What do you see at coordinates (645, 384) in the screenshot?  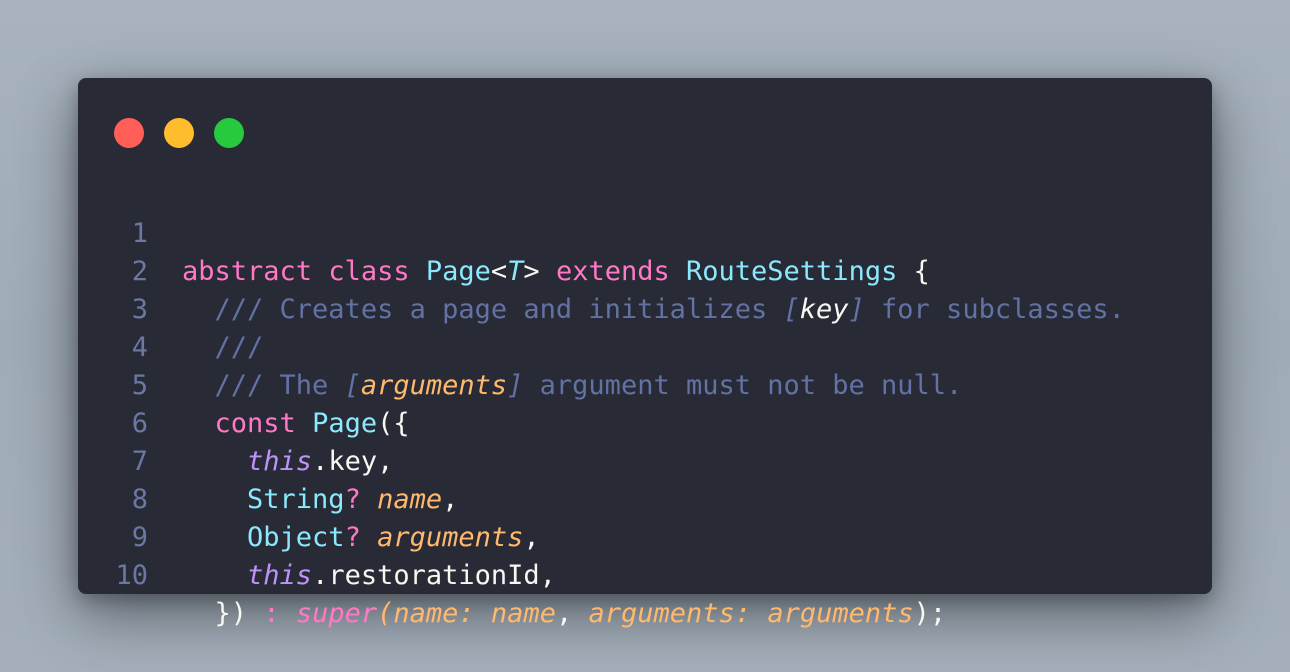 I see `code-line: 5 const Page({` at bounding box center [645, 384].